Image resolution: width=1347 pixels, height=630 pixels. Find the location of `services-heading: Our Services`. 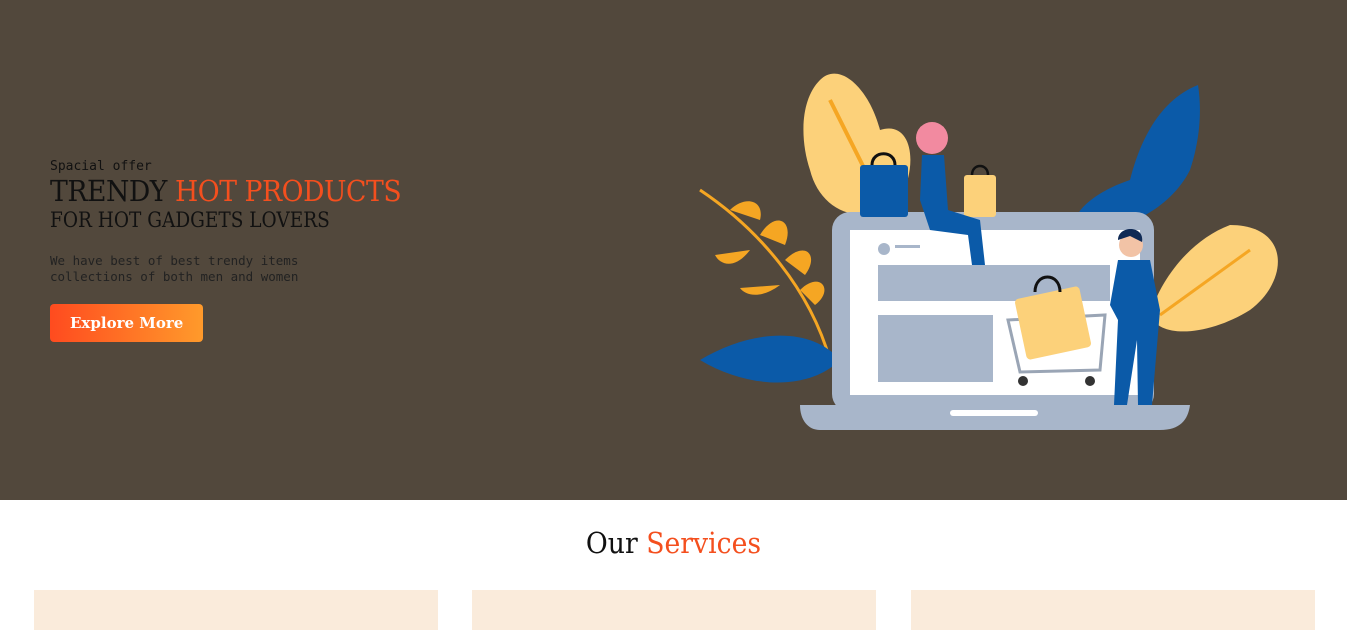

services-heading: Our Services is located at coordinates (673, 543).